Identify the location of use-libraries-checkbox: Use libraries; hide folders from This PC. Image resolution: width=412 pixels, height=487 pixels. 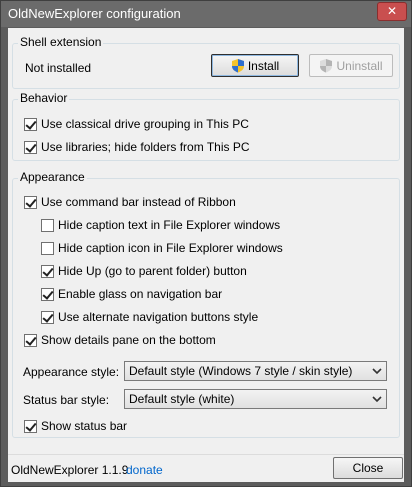
(137, 147).